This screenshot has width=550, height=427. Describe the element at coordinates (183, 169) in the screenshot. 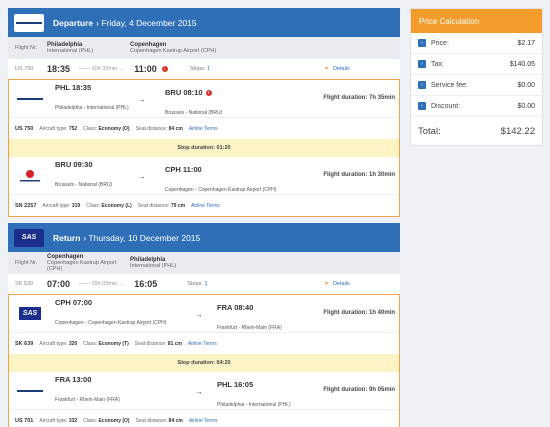

I see `to-time: CPH 11:00` at that location.